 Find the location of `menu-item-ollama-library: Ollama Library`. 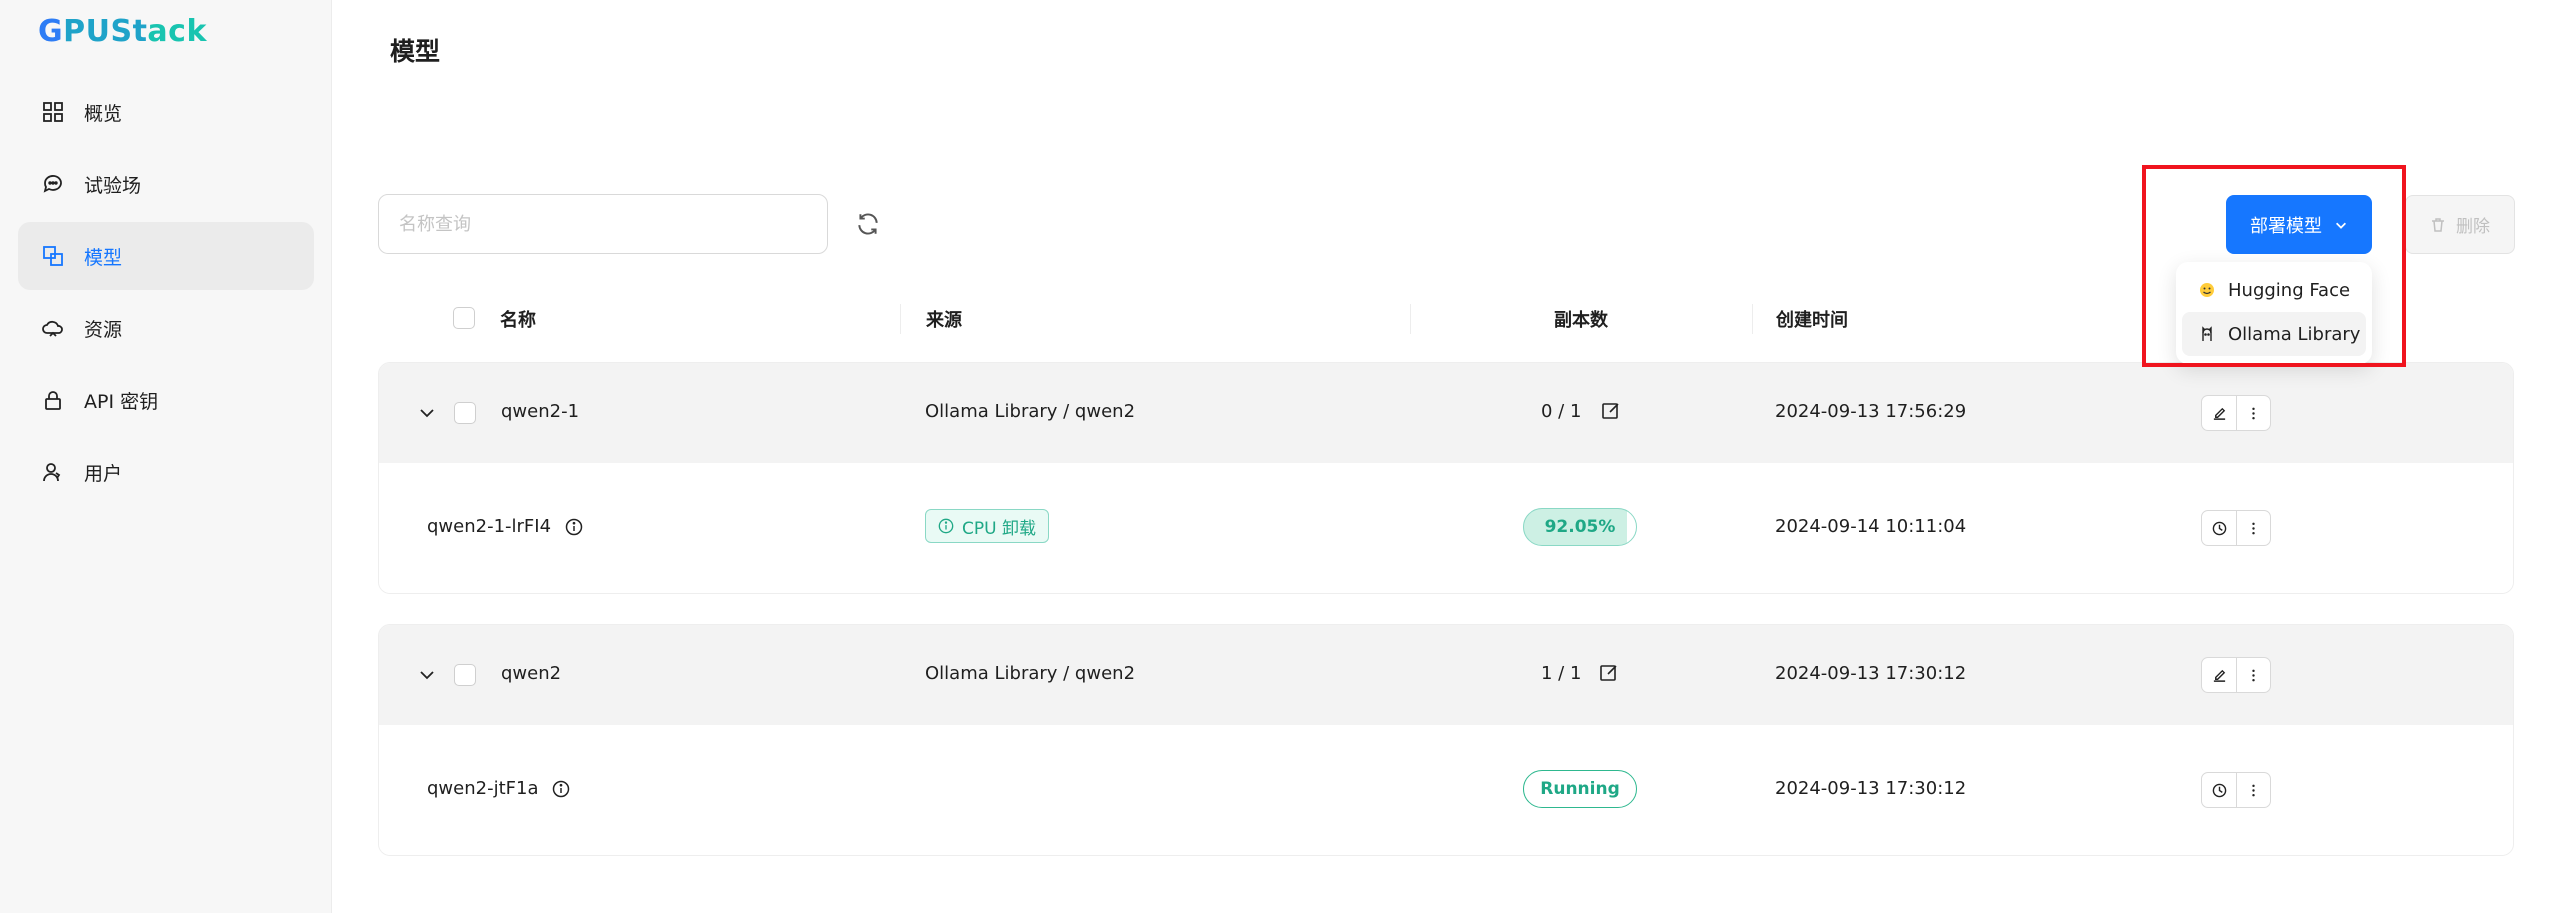

menu-item-ollama-library: Ollama Library is located at coordinates (2274, 334).